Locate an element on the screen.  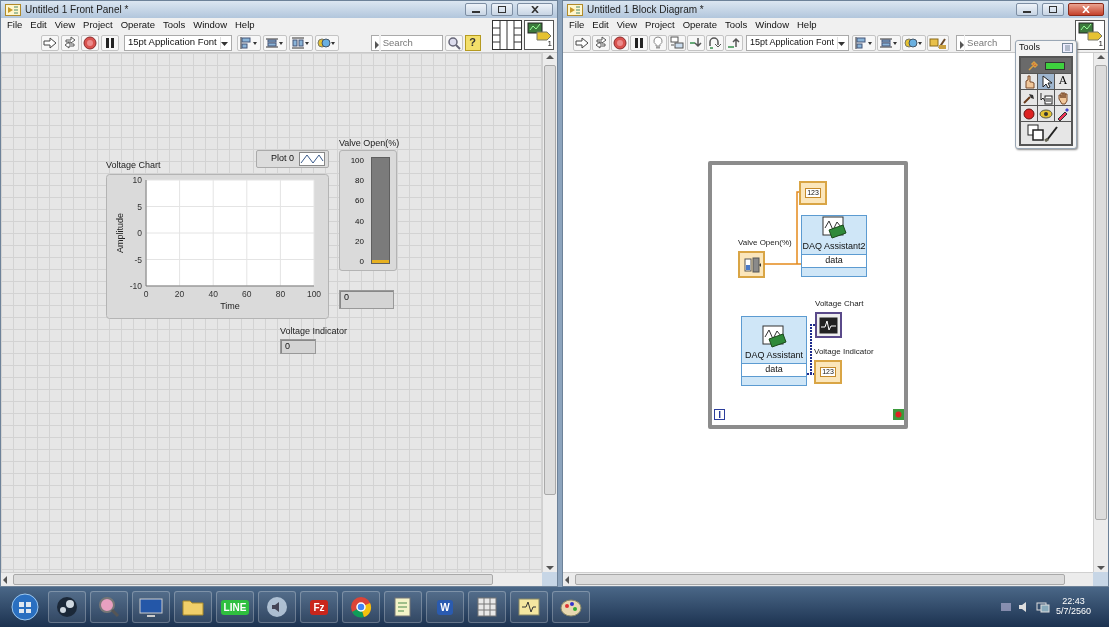
breakpoint-icon is located at coordinates (1029, 113).